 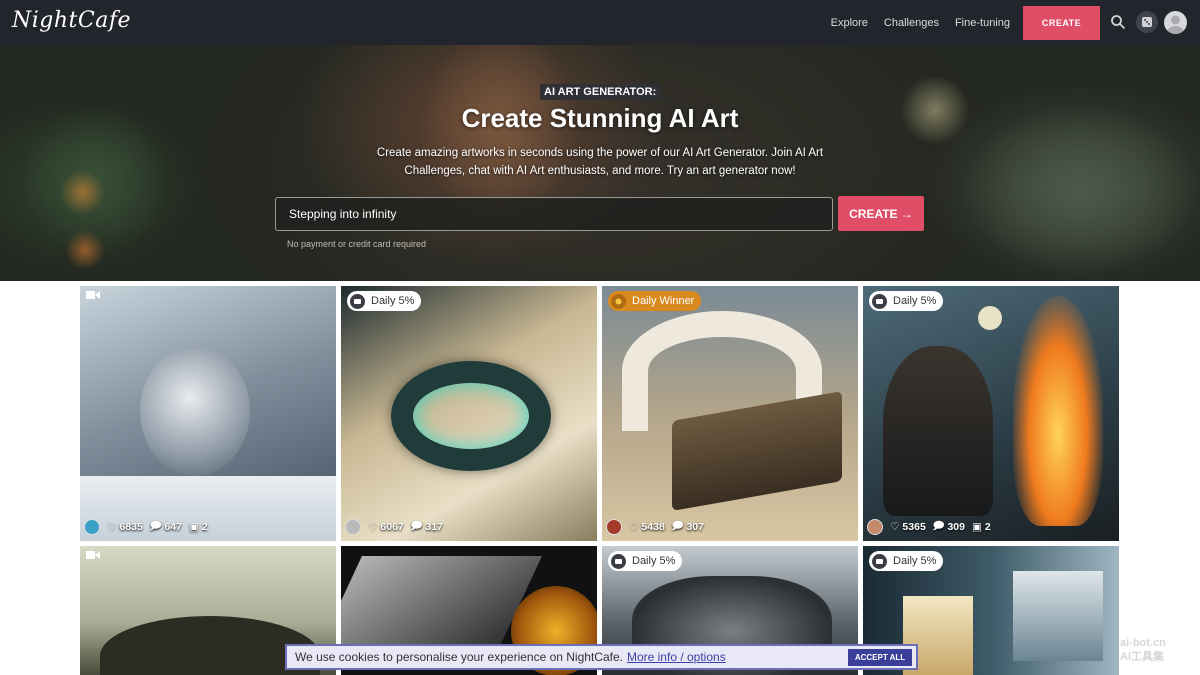 I want to click on daily-winner-badge: Daily Winner, so click(x=655, y=301).